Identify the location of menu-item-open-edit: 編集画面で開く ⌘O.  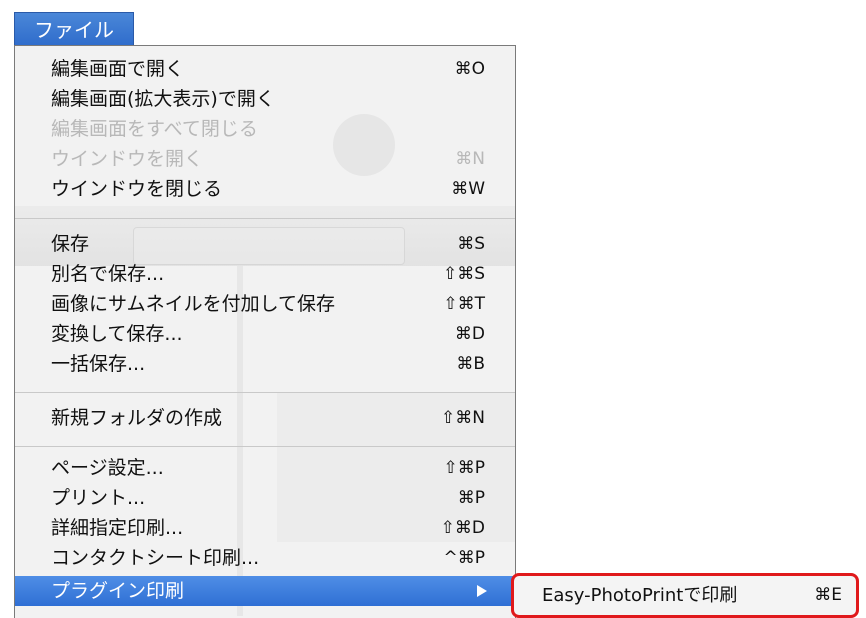
(265, 69).